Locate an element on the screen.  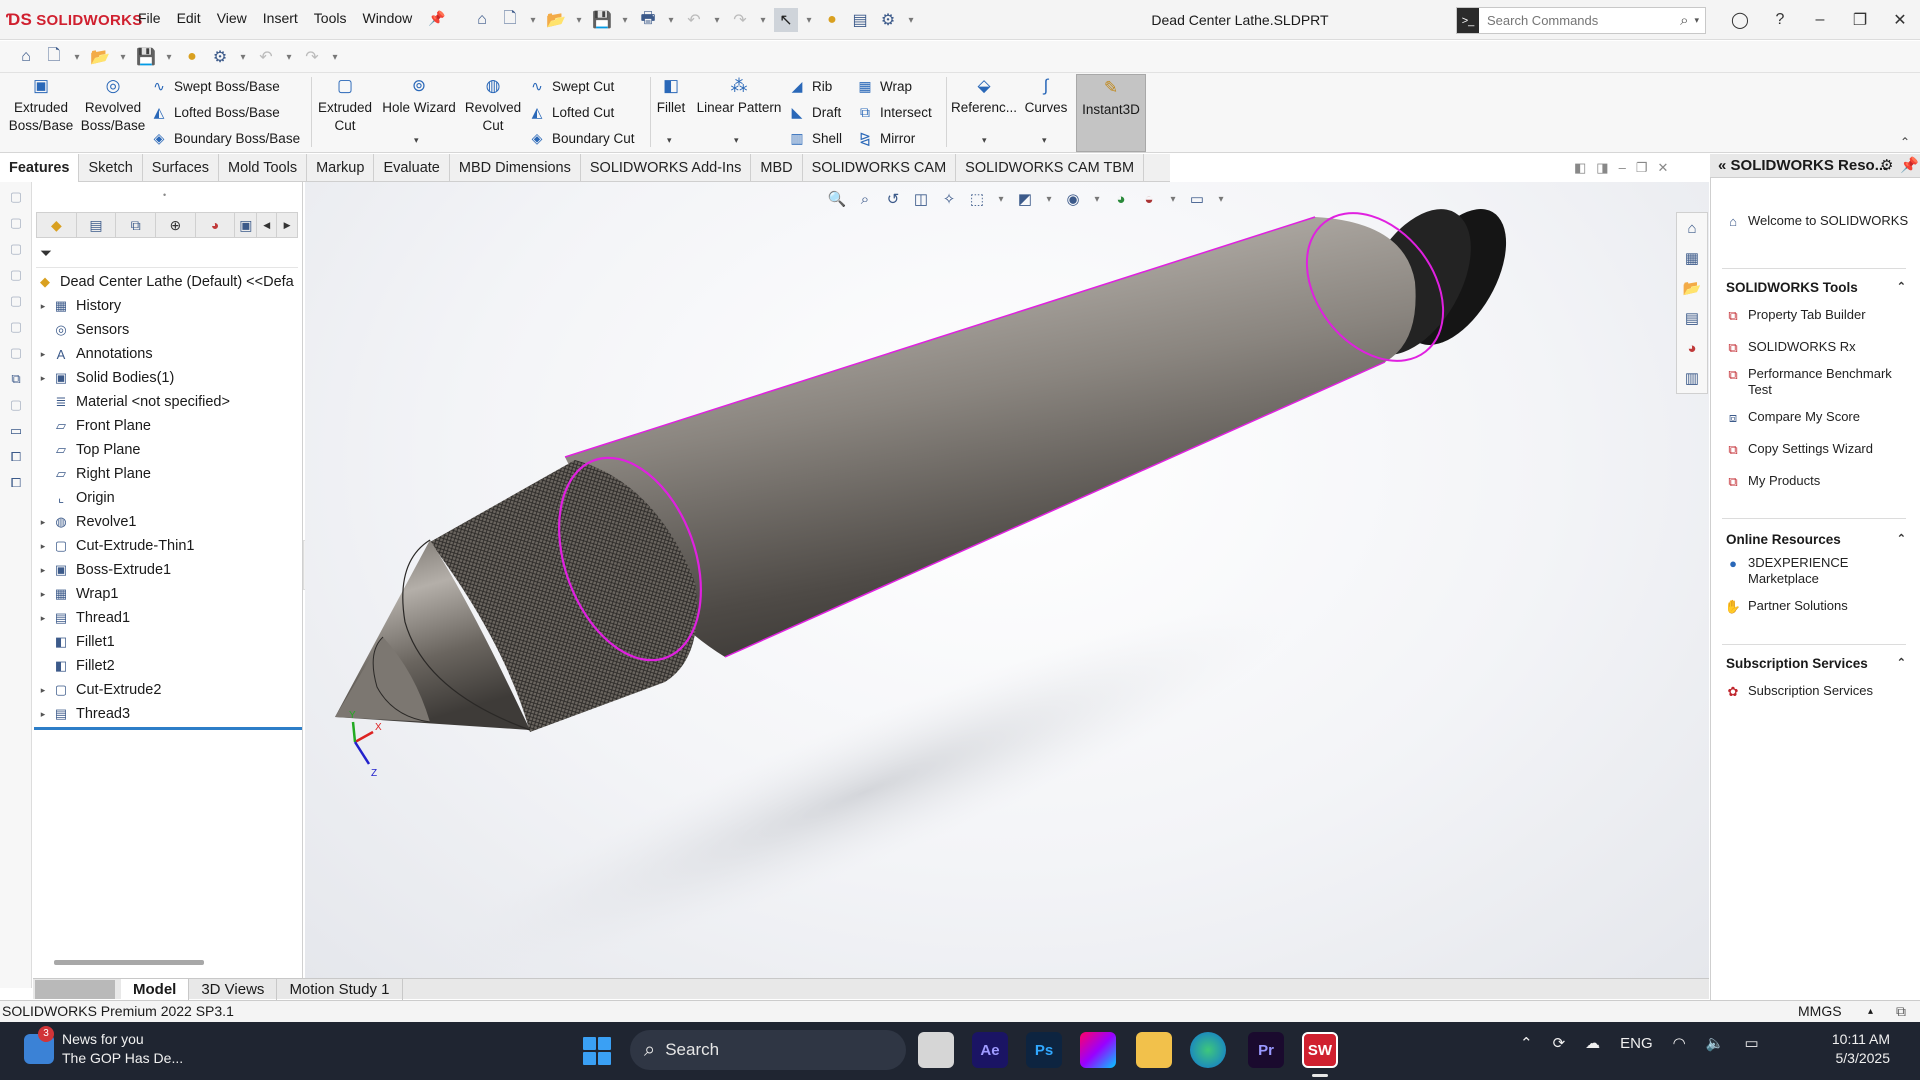
open-icon: 📂 is located at coordinates (100, 57).